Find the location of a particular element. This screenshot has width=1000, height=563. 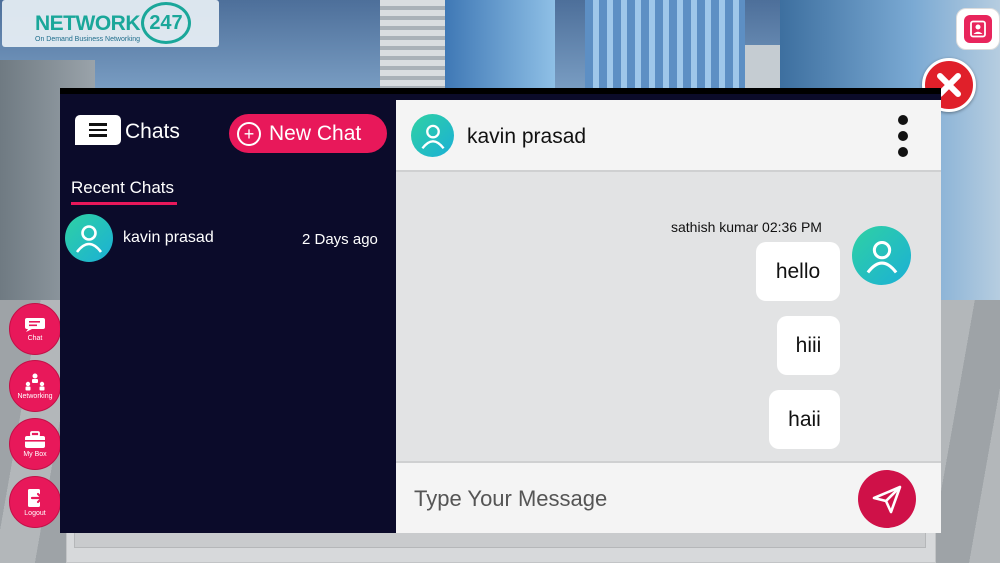

chat-icon is located at coordinates (35, 324).